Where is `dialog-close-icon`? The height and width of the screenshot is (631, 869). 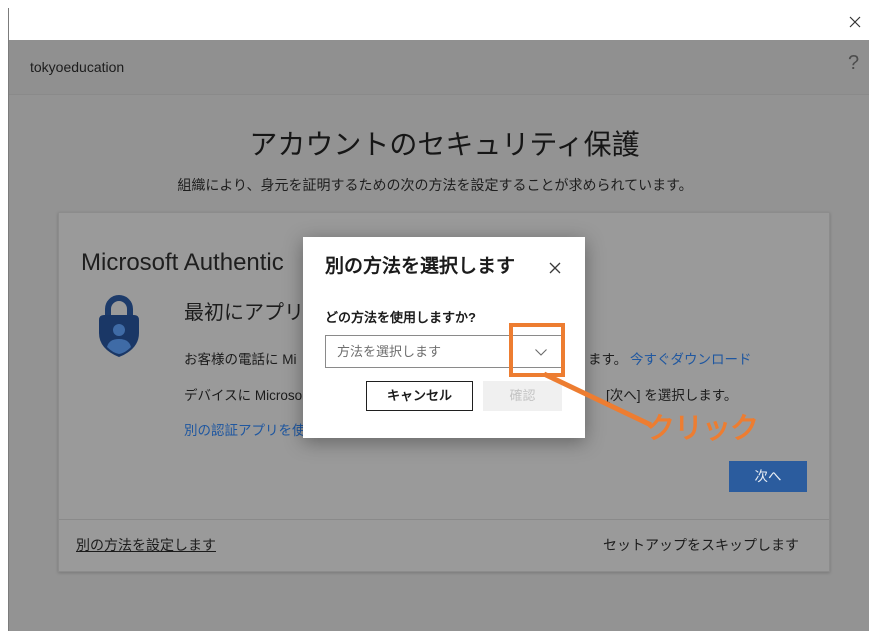
dialog-close-icon is located at coordinates (555, 268).